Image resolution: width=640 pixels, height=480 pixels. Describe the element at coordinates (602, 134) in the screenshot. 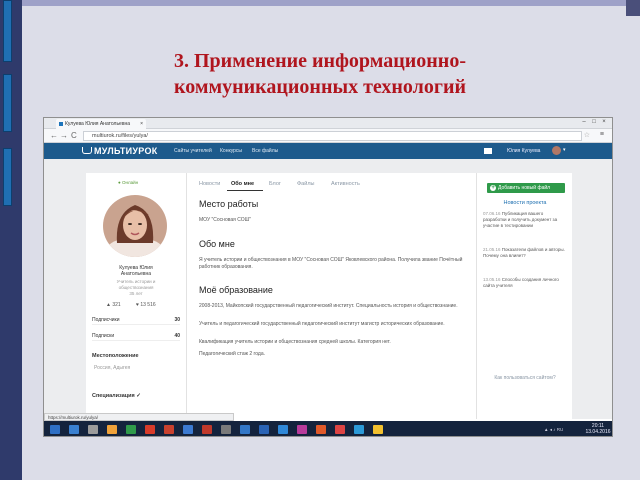

I see `browser-menu-icon: ≡` at that location.